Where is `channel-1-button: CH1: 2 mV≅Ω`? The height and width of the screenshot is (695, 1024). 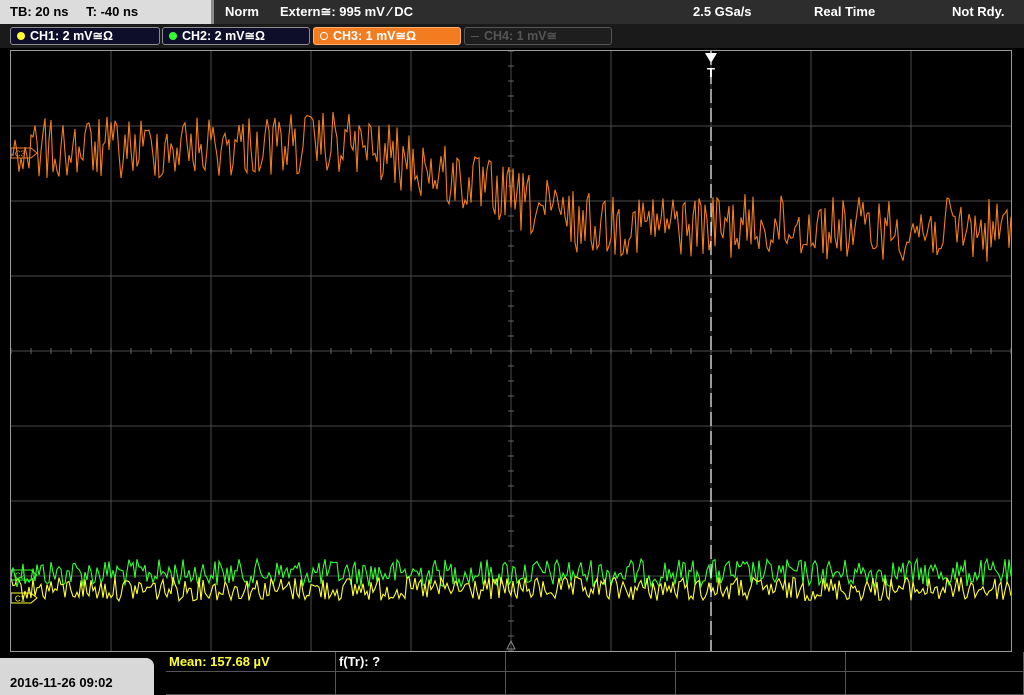
channel-1-button: CH1: 2 mV≅Ω is located at coordinates (85, 36).